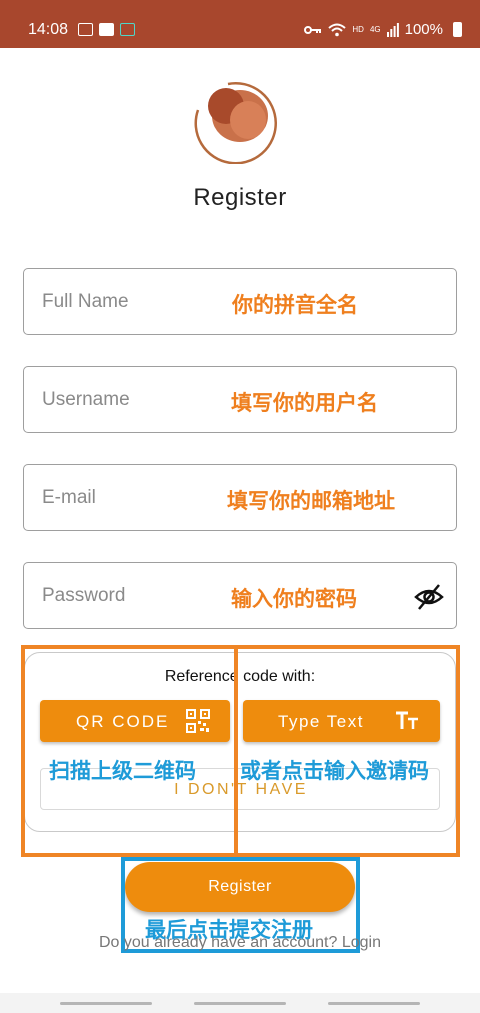 This screenshot has height=1013, width=480. What do you see at coordinates (383, 29) in the screenshot?
I see `system-icons: HD 4G 100%` at bounding box center [383, 29].